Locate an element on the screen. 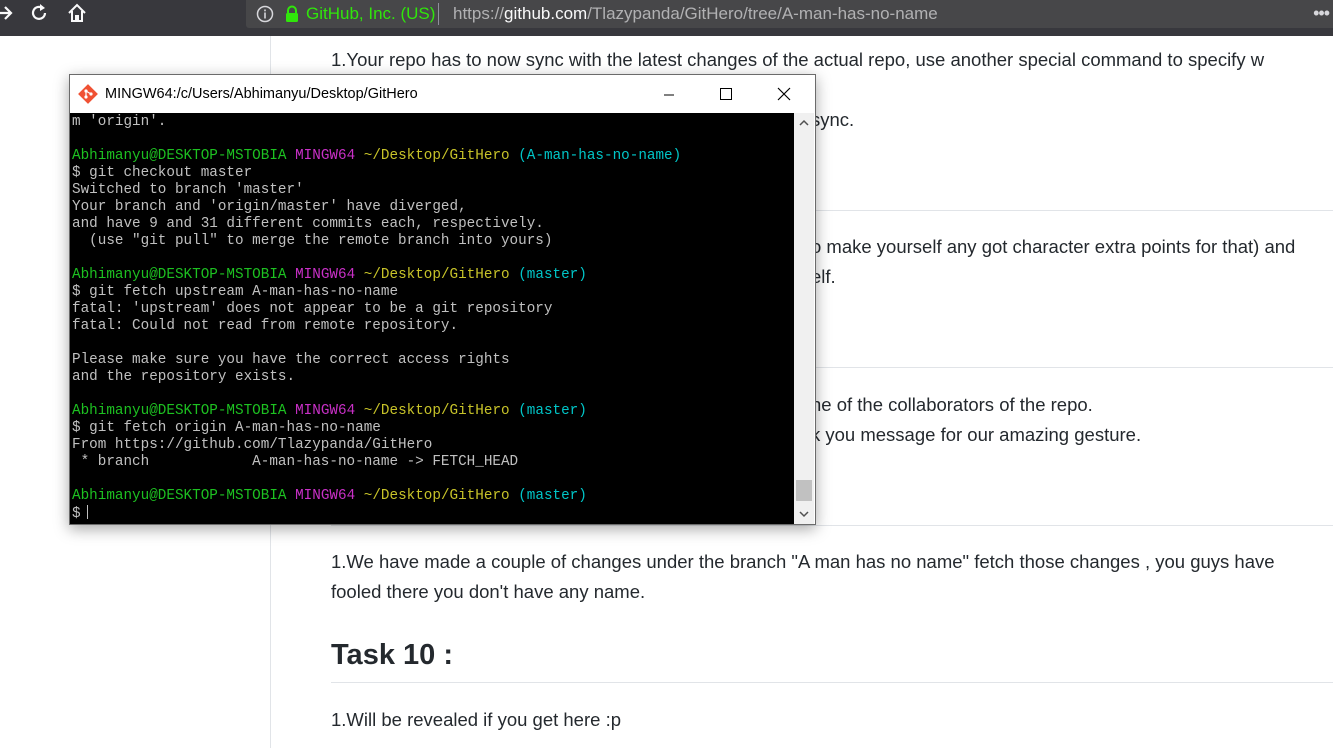 This screenshot has width=1333, height=748. terminal-line: $ is located at coordinates (376, 513).